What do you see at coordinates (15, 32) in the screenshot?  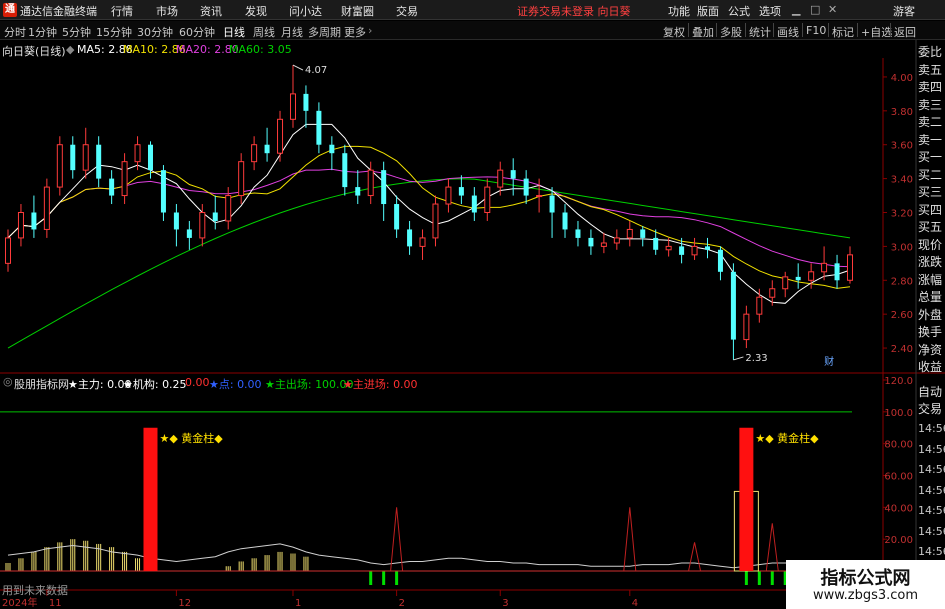 I see `period-fenshi: 分时` at bounding box center [15, 32].